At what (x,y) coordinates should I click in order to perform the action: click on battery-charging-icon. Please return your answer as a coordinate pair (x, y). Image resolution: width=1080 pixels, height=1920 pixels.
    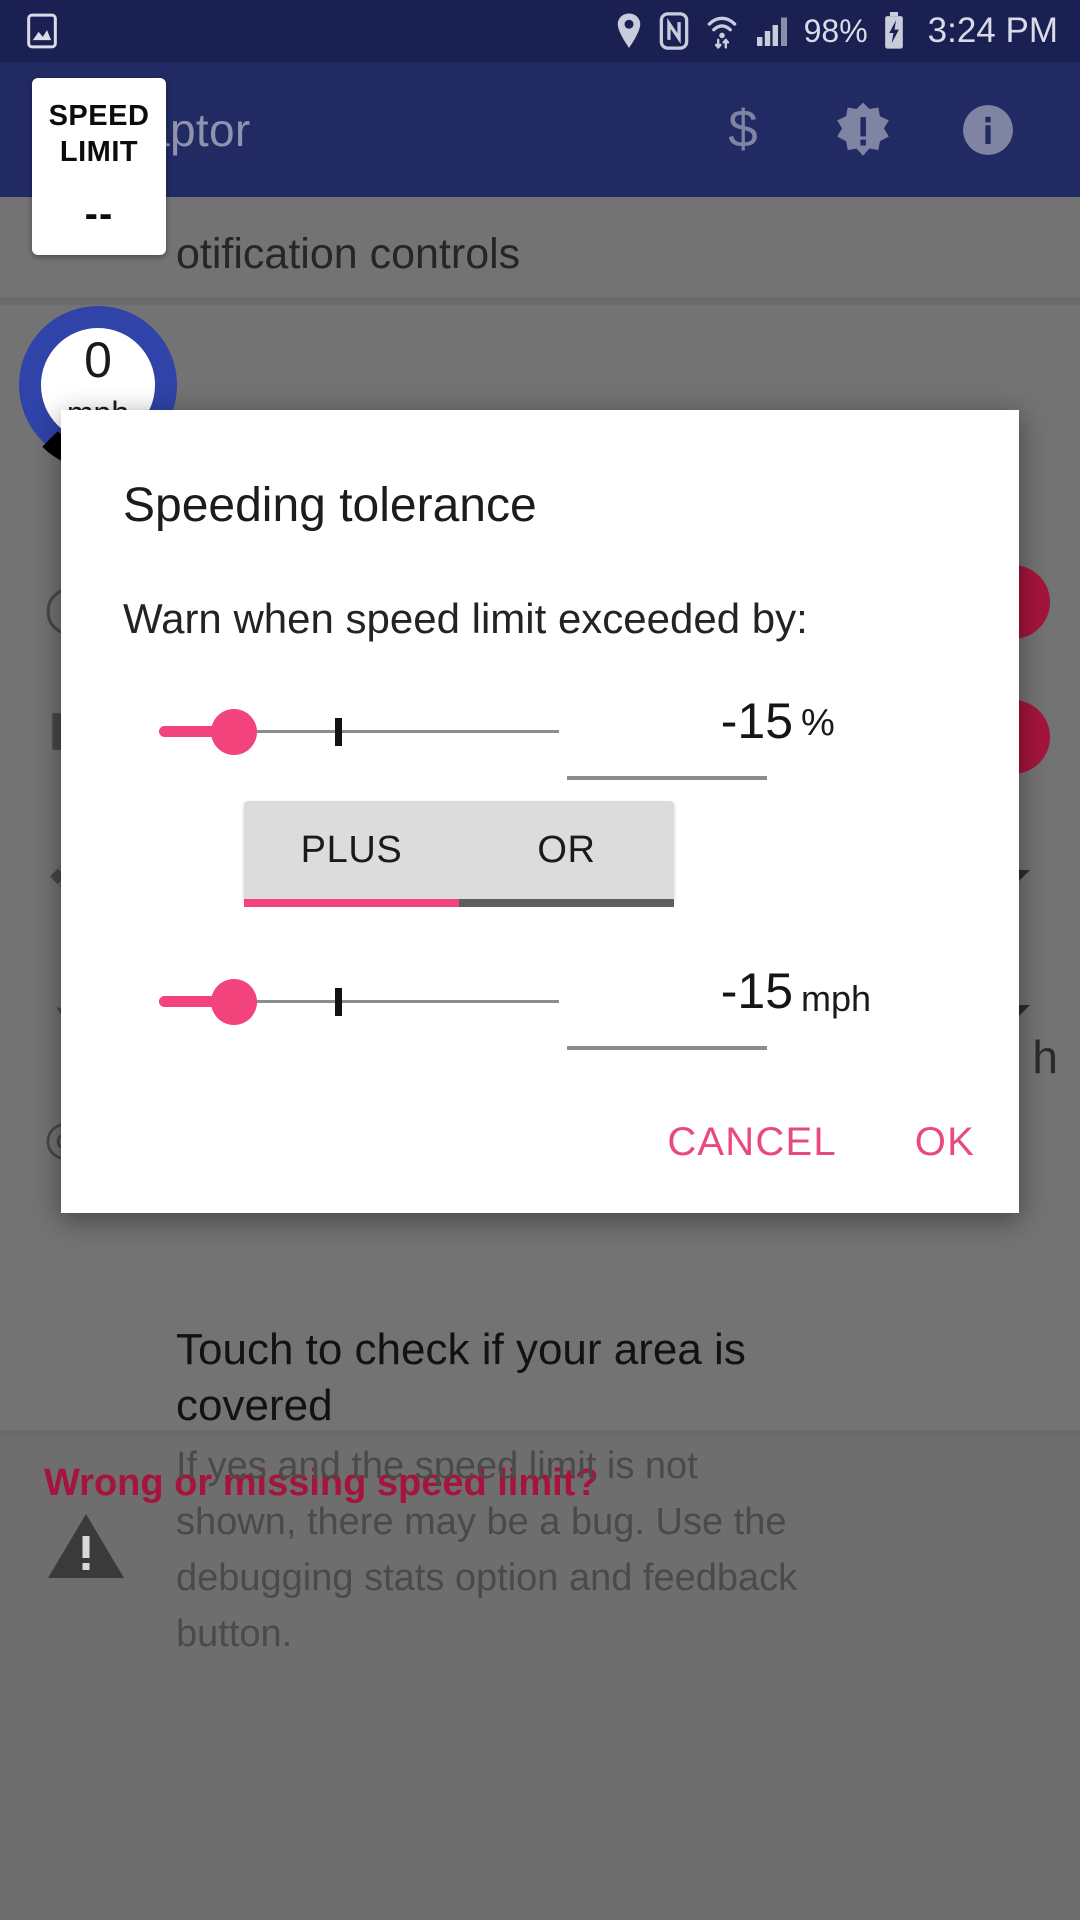
    Looking at the image, I should click on (893, 30).